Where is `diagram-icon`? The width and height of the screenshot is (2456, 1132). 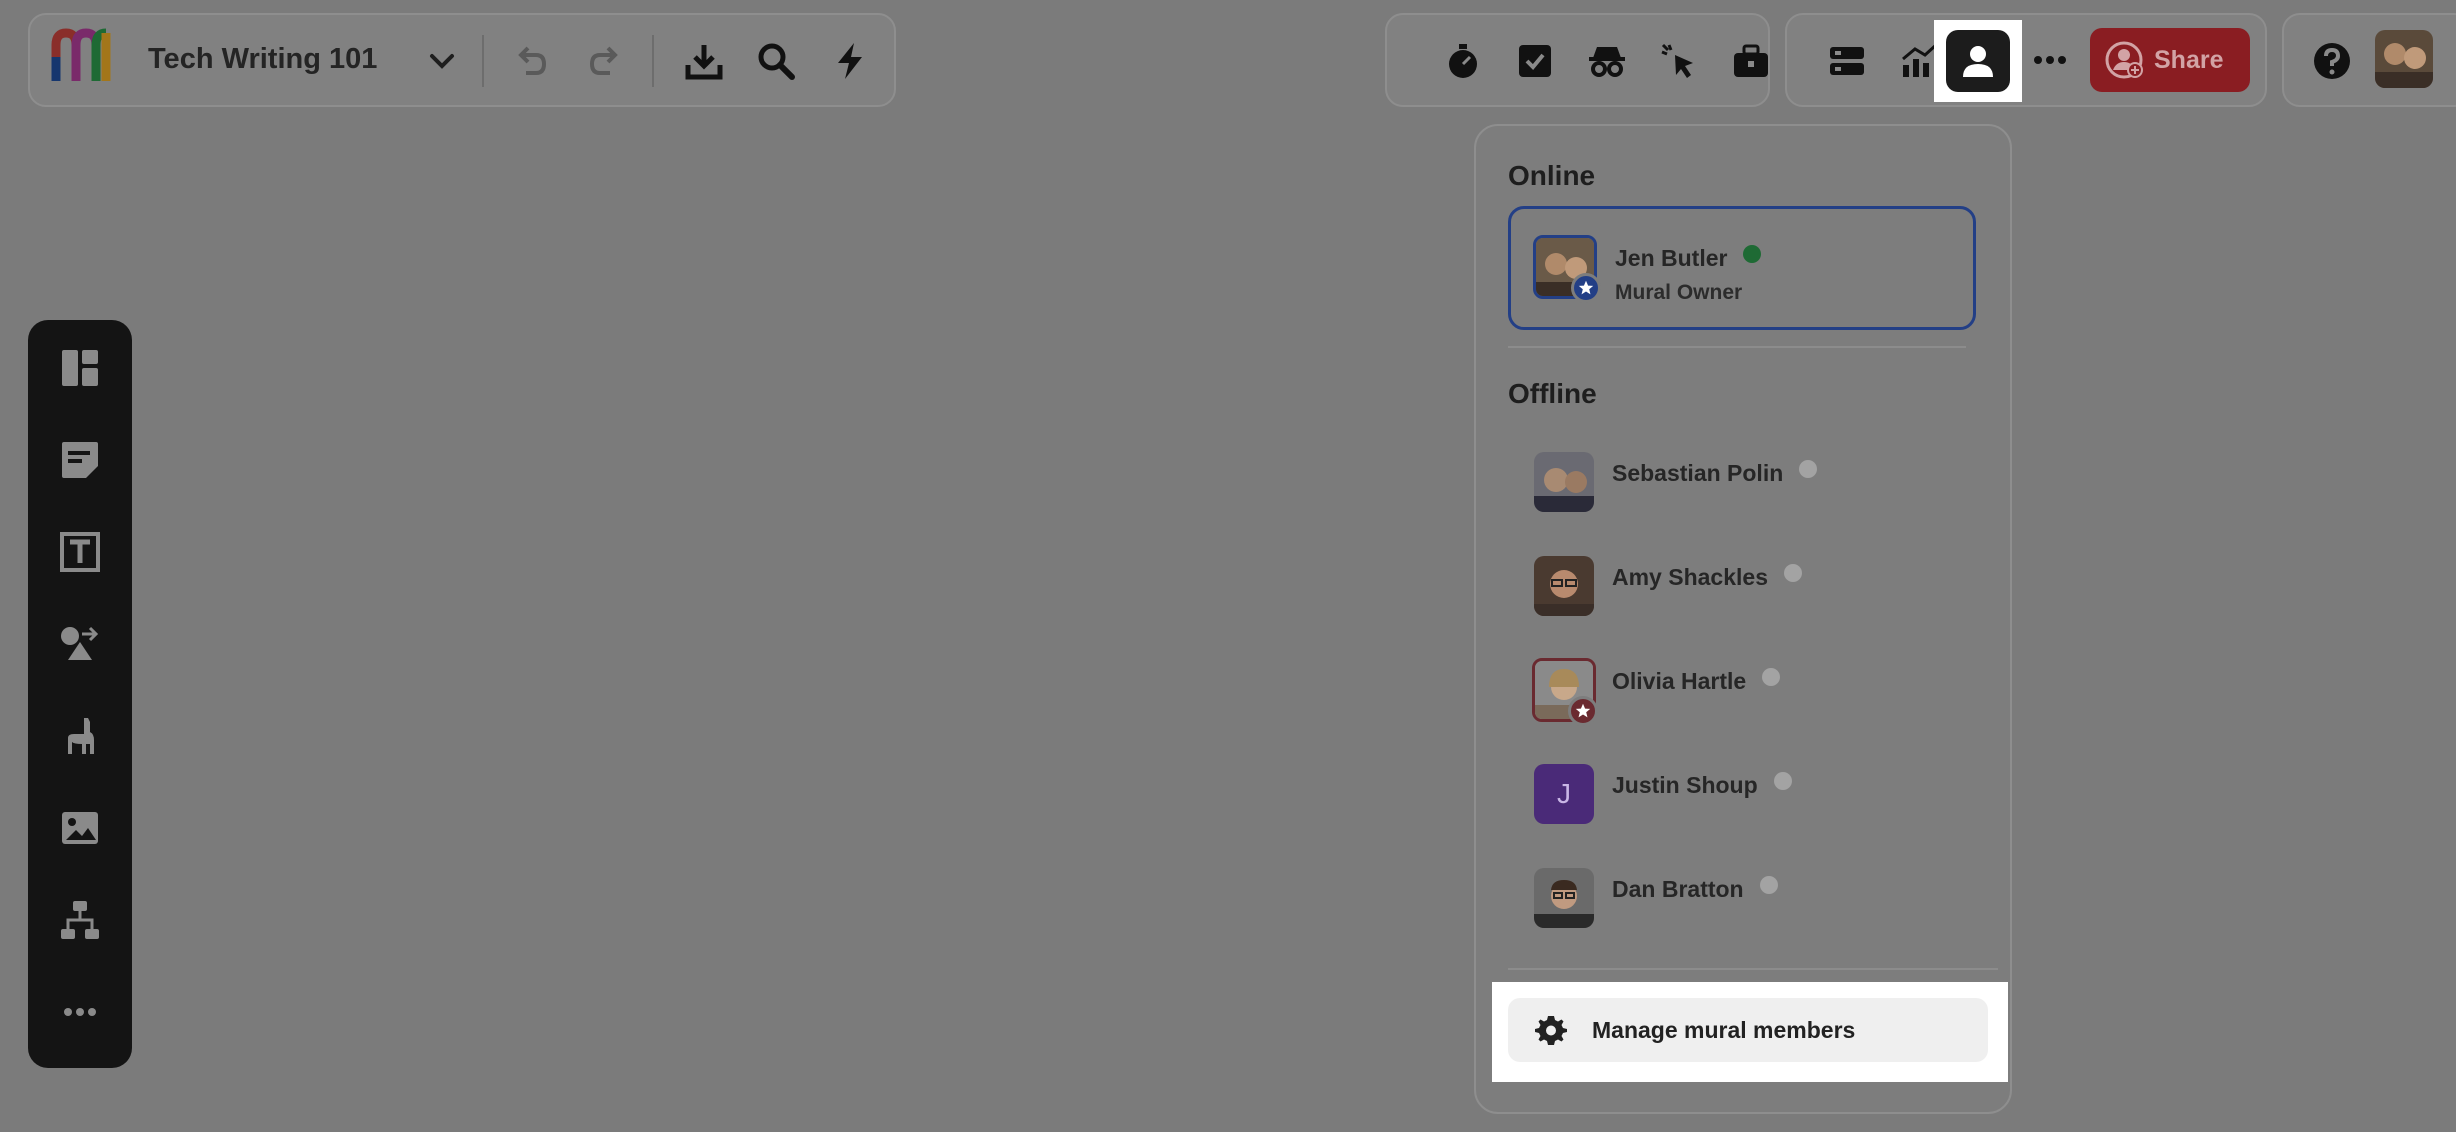 diagram-icon is located at coordinates (80, 920).